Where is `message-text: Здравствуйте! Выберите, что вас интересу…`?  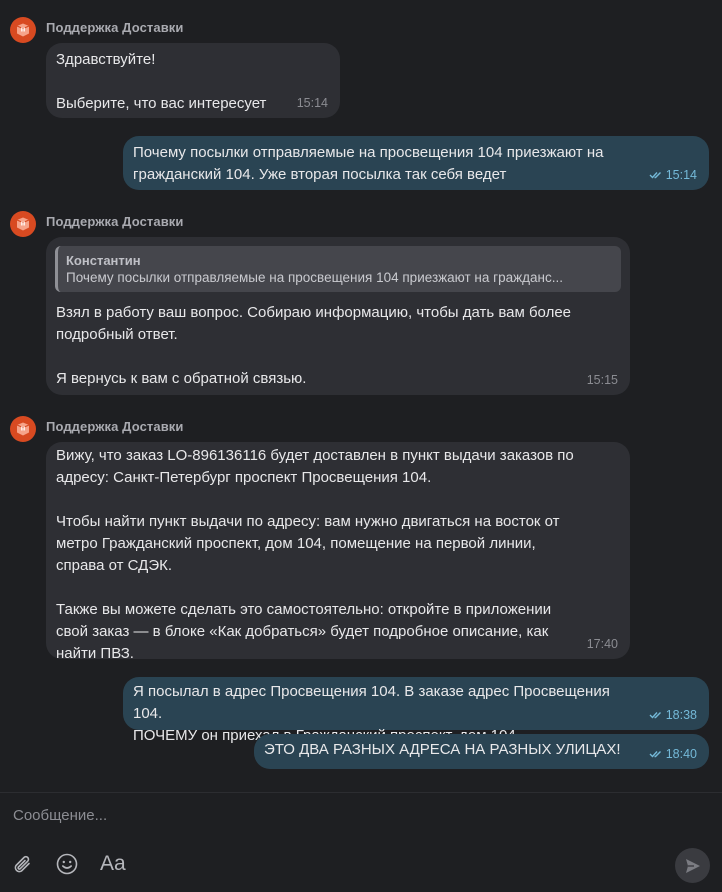 message-text: Здравствуйте! Выберите, что вас интересу… is located at coordinates (161, 81).